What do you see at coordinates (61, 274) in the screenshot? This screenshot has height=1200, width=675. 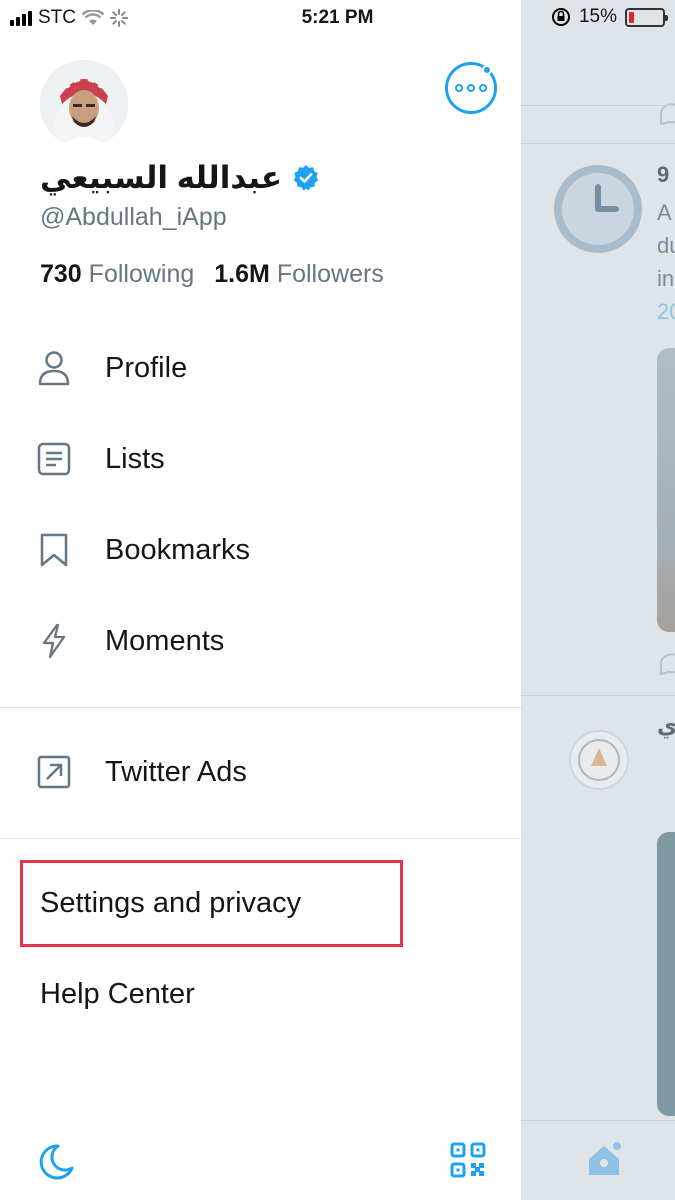 I see `following-count: 730` at bounding box center [61, 274].